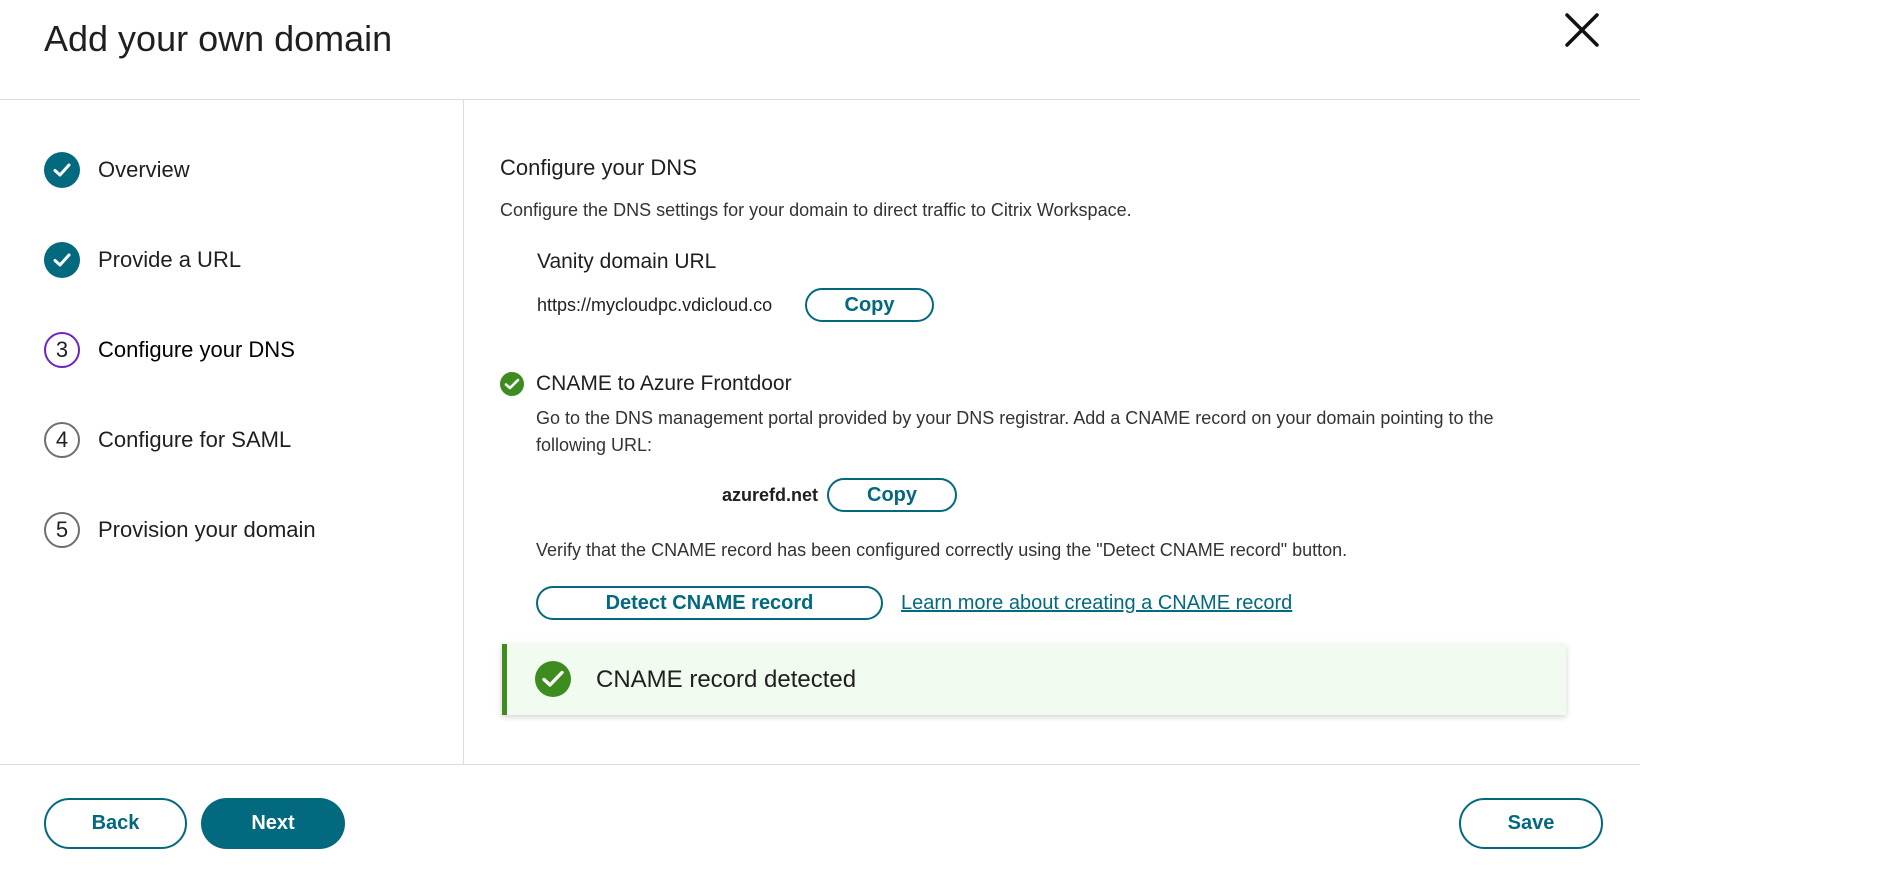 The image size is (1880, 887). What do you see at coordinates (273, 823) in the screenshot?
I see `next-button: Next` at bounding box center [273, 823].